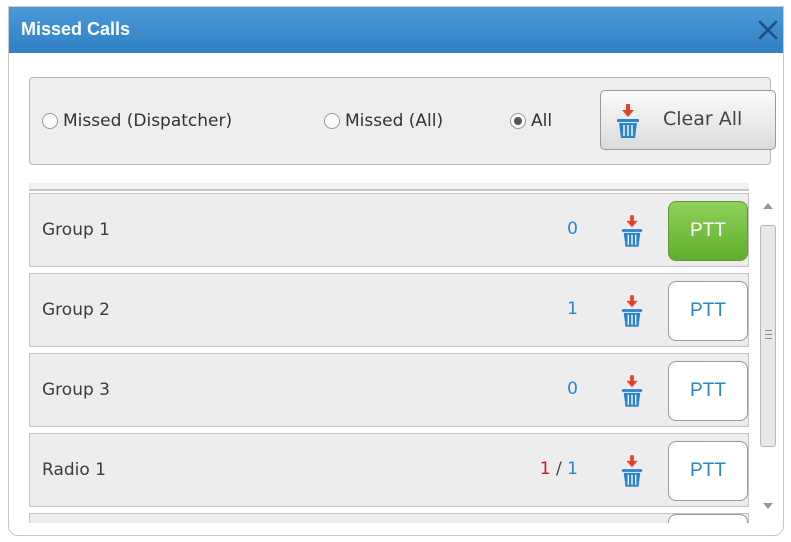 This screenshot has width=791, height=542. What do you see at coordinates (545, 469) in the screenshot?
I see `missed-count-red: 1` at bounding box center [545, 469].